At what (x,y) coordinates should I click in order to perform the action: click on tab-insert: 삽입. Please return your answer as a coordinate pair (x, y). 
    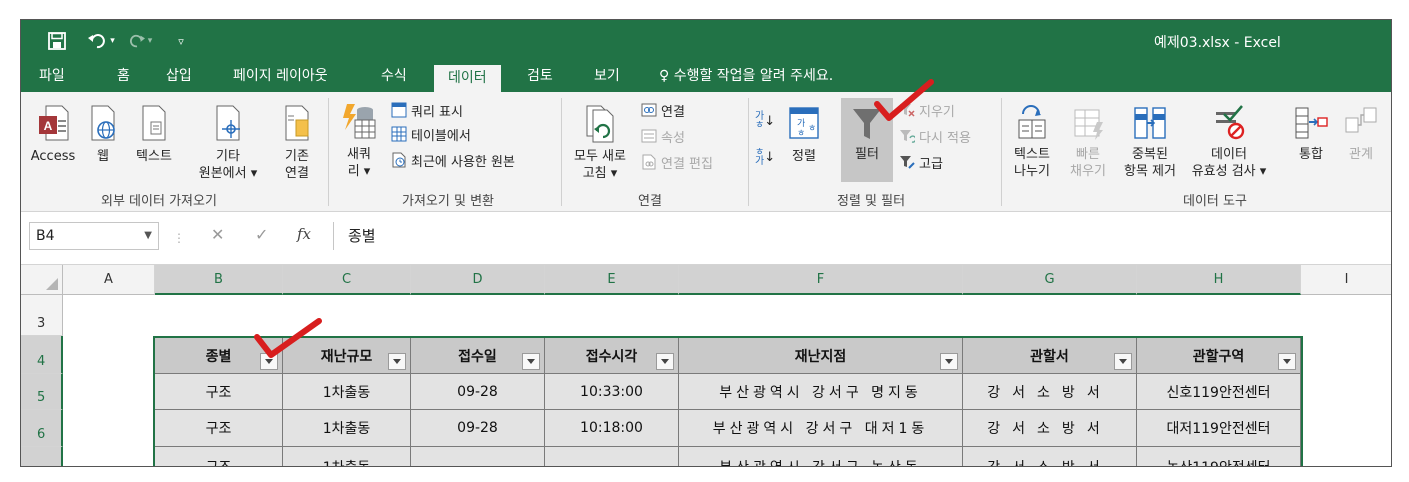
    Looking at the image, I should click on (179, 77).